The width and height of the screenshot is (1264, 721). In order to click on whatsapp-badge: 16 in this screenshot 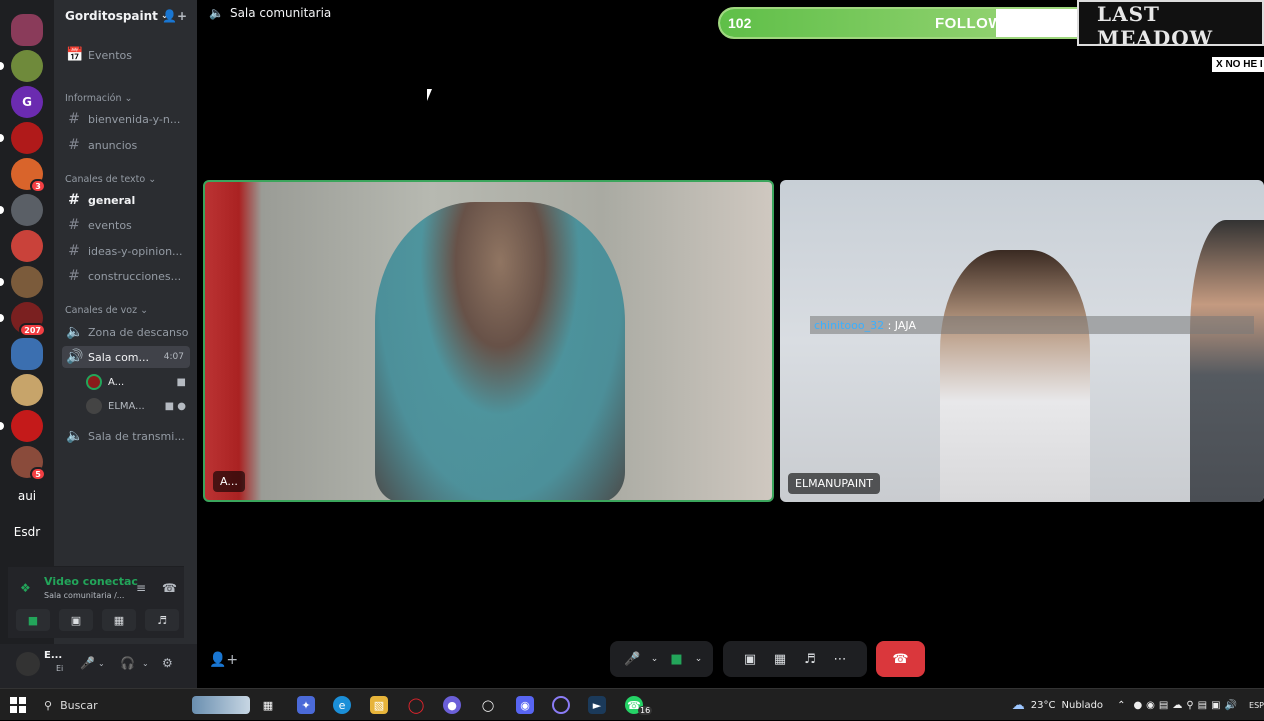, I will do `click(645, 710)`.